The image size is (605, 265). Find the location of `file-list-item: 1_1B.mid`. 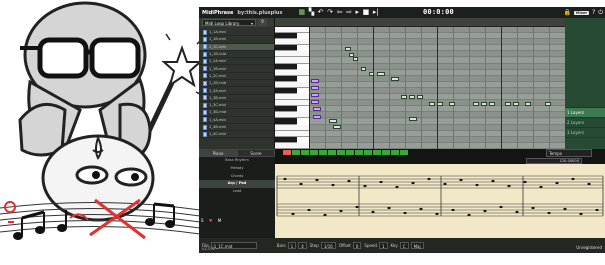

file-list-item: 1_1B.mid is located at coordinates (236, 40).